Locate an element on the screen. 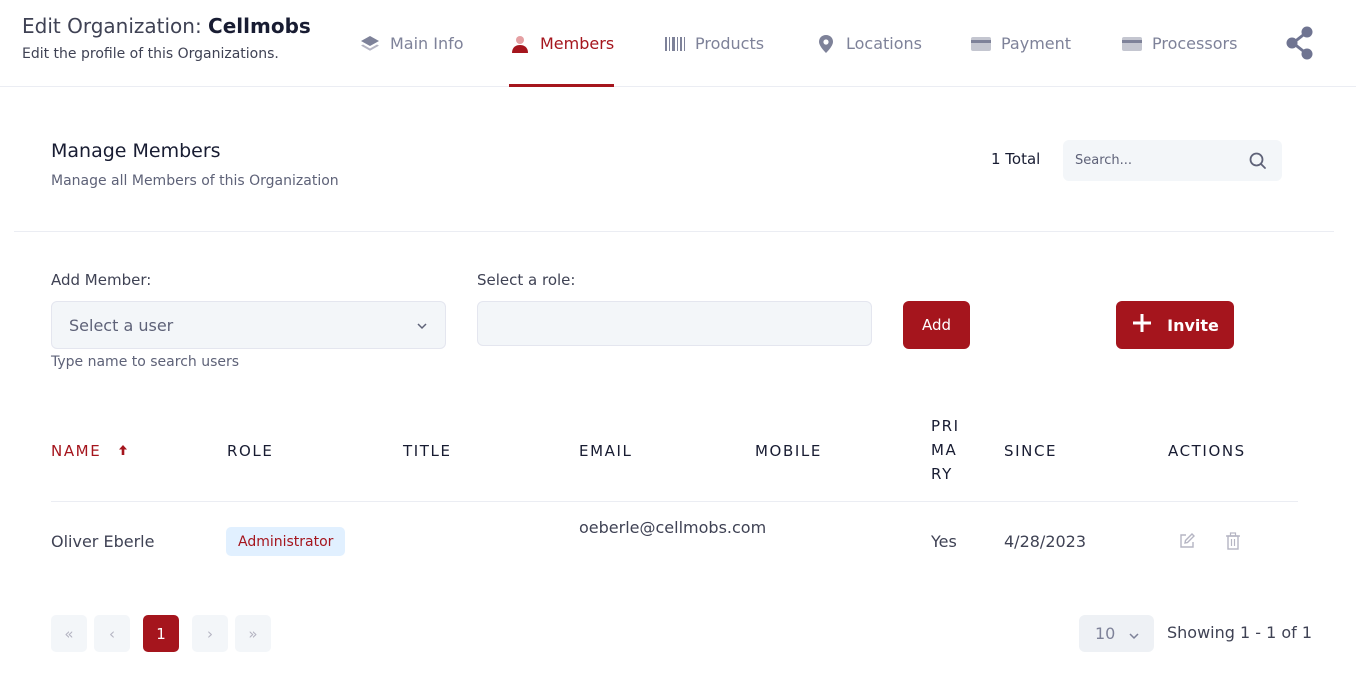 The image size is (1356, 699). column-header-mobile: MOBILE is located at coordinates (788, 451).